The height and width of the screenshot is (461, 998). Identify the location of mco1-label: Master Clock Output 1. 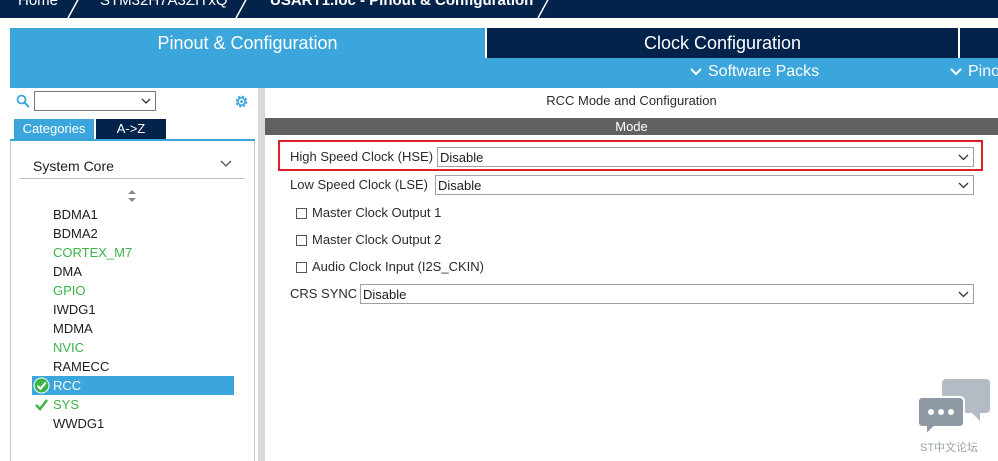
(377, 212).